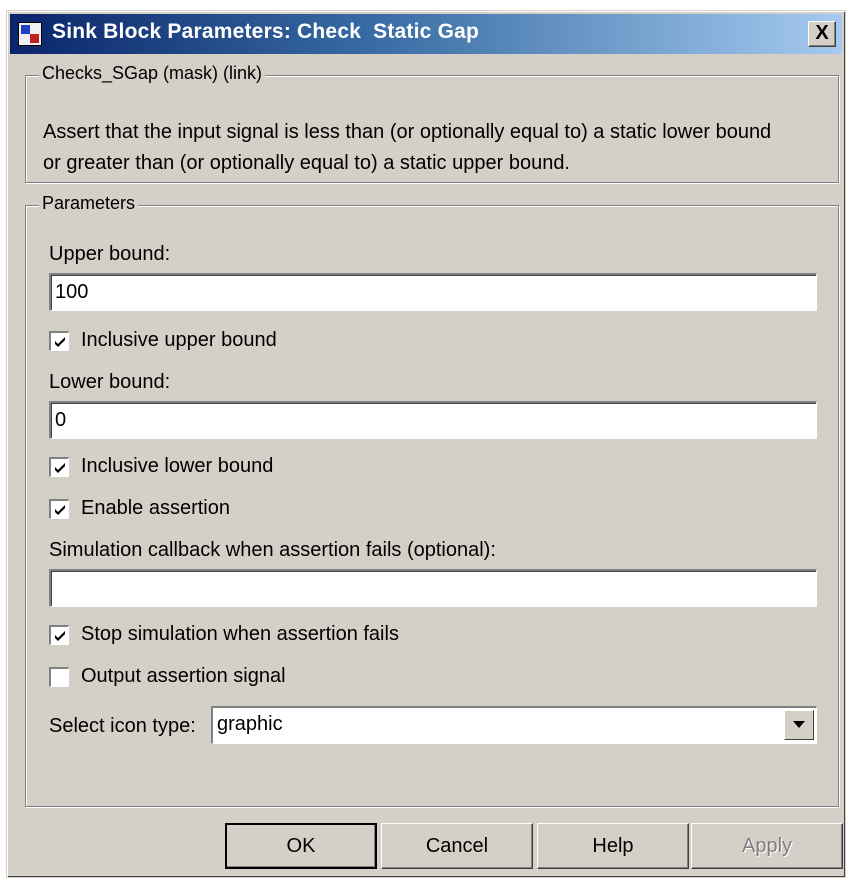 The height and width of the screenshot is (883, 850). Describe the element at coordinates (110, 254) in the screenshot. I see `upper-bound-label: Upper bound:` at that location.